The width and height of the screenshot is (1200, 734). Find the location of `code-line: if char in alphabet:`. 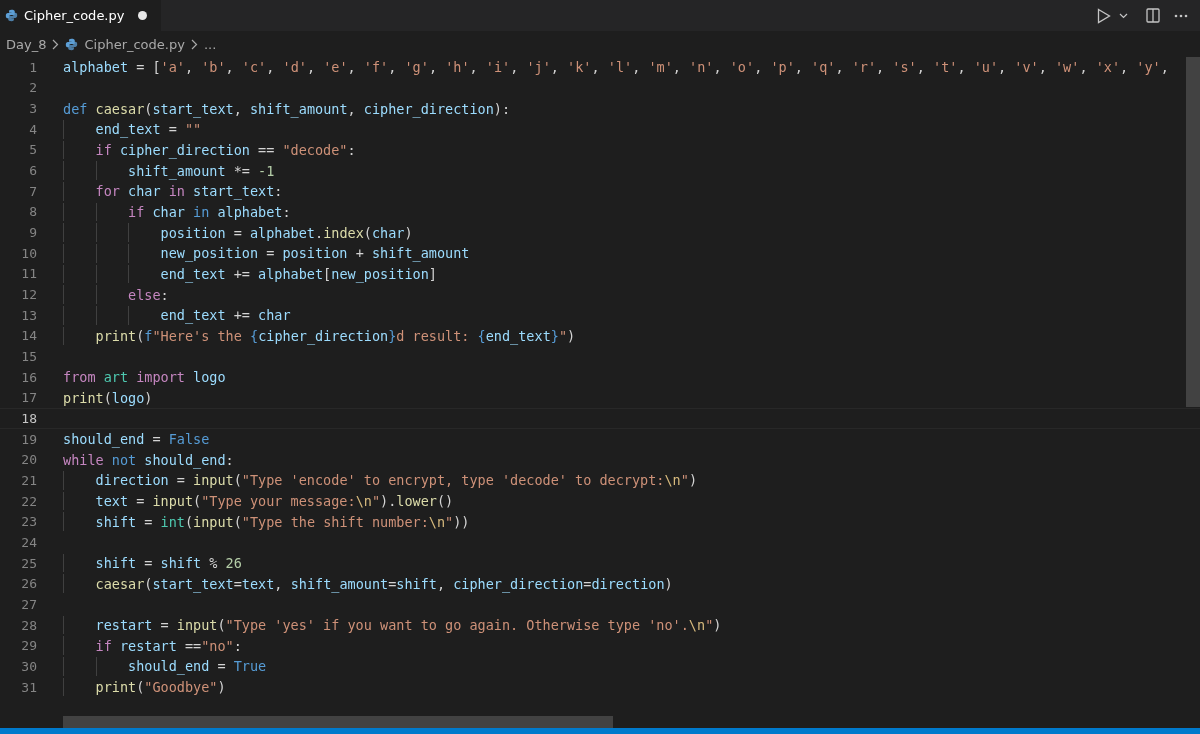

code-line: if char in alphabet: is located at coordinates (209, 211).